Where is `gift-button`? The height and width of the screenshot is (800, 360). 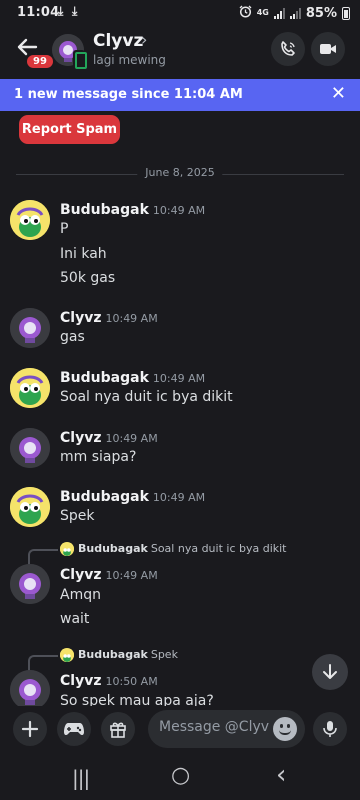
gift-button is located at coordinates (118, 729).